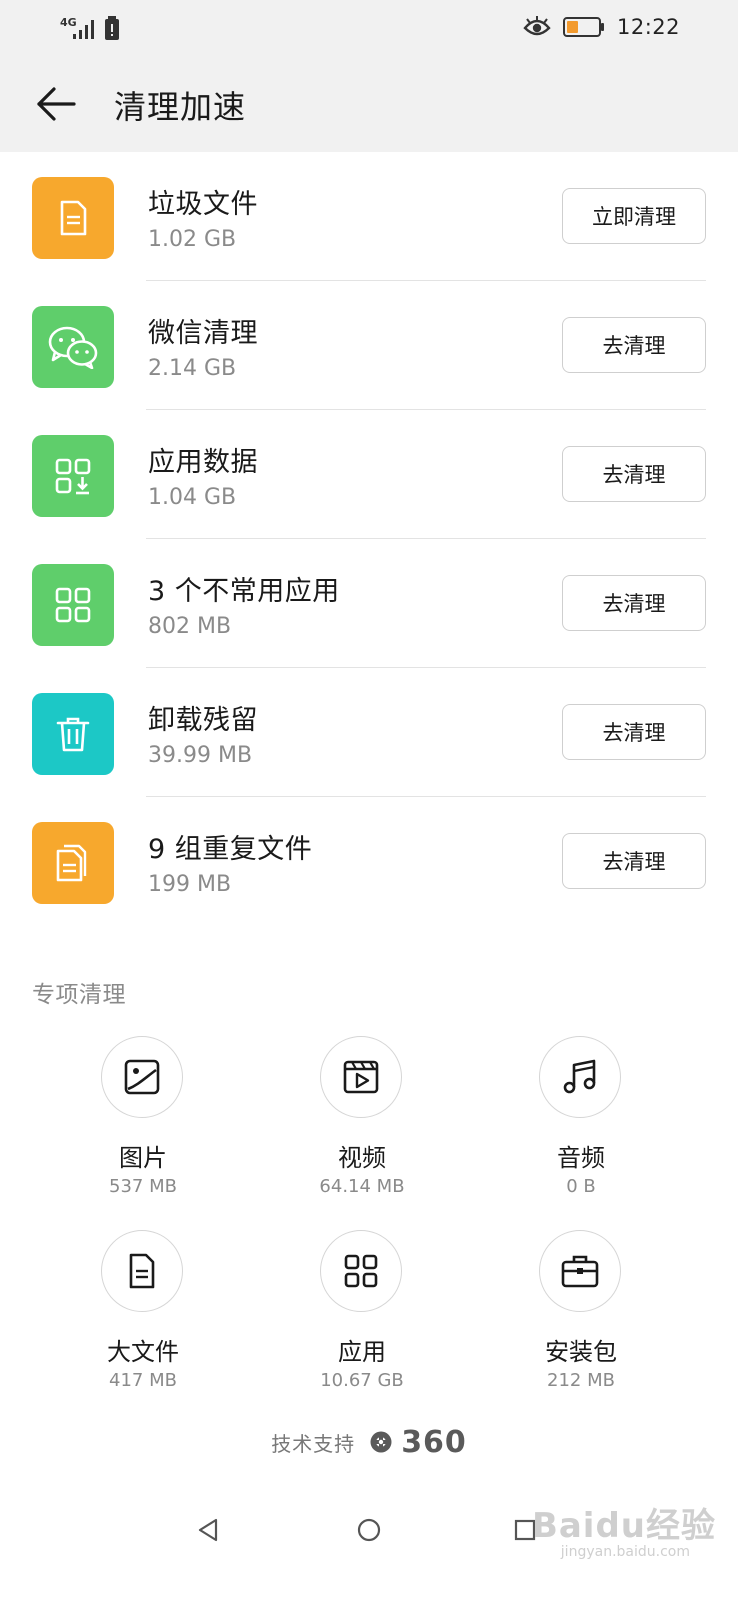 The width and height of the screenshot is (738, 1600). I want to click on wechat-icon, so click(73, 347).